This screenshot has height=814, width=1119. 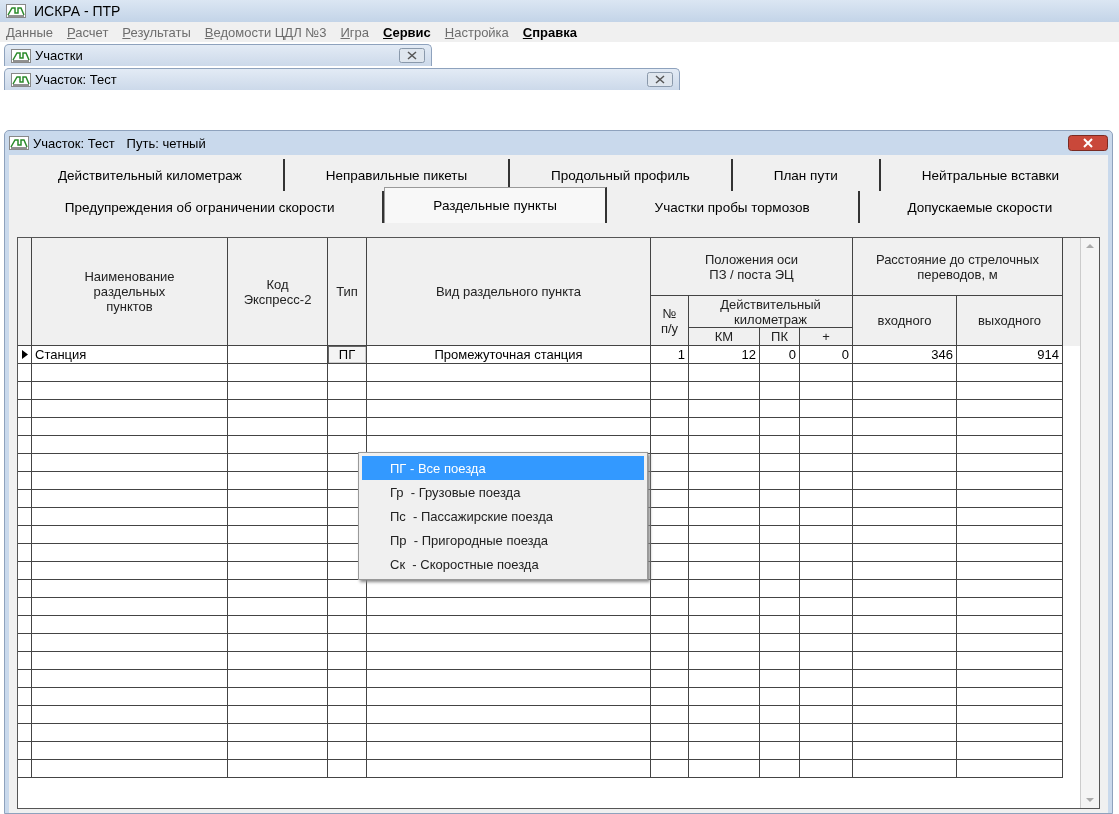 I want to click on table-cell: 12, so click(x=724, y=355).